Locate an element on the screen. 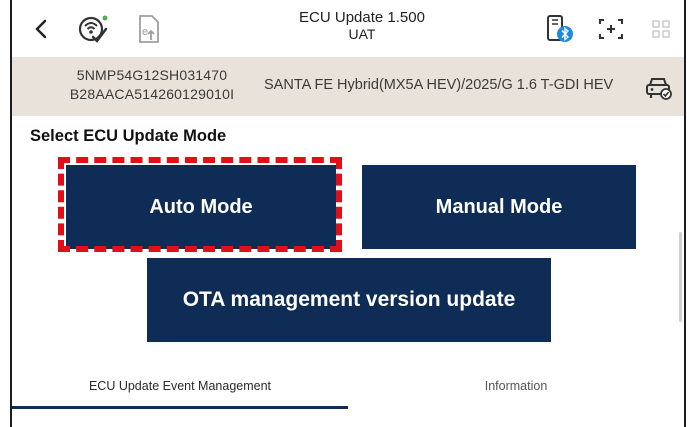 The width and height of the screenshot is (689, 427). grid-menu-icon is located at coordinates (661, 29).